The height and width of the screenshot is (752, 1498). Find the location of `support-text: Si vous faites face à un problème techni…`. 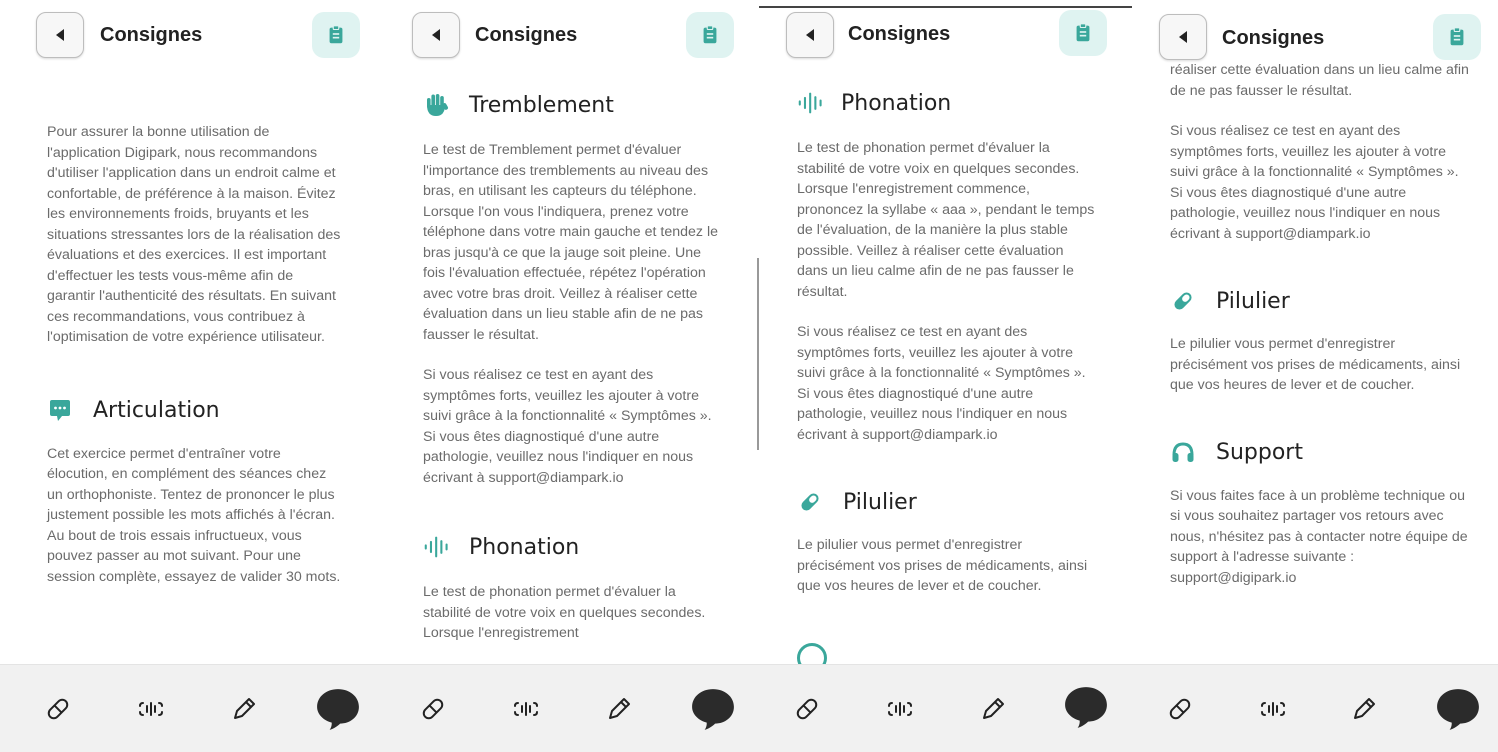

support-text: Si vous faites face à un problème techni… is located at coordinates (1319, 536).